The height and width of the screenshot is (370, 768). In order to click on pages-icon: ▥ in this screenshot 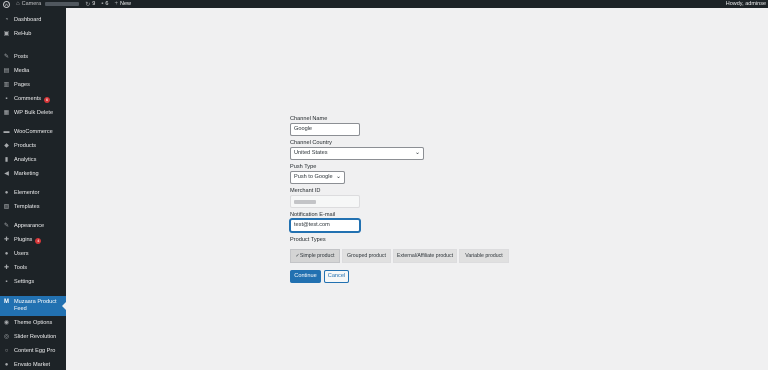, I will do `click(6, 85)`.